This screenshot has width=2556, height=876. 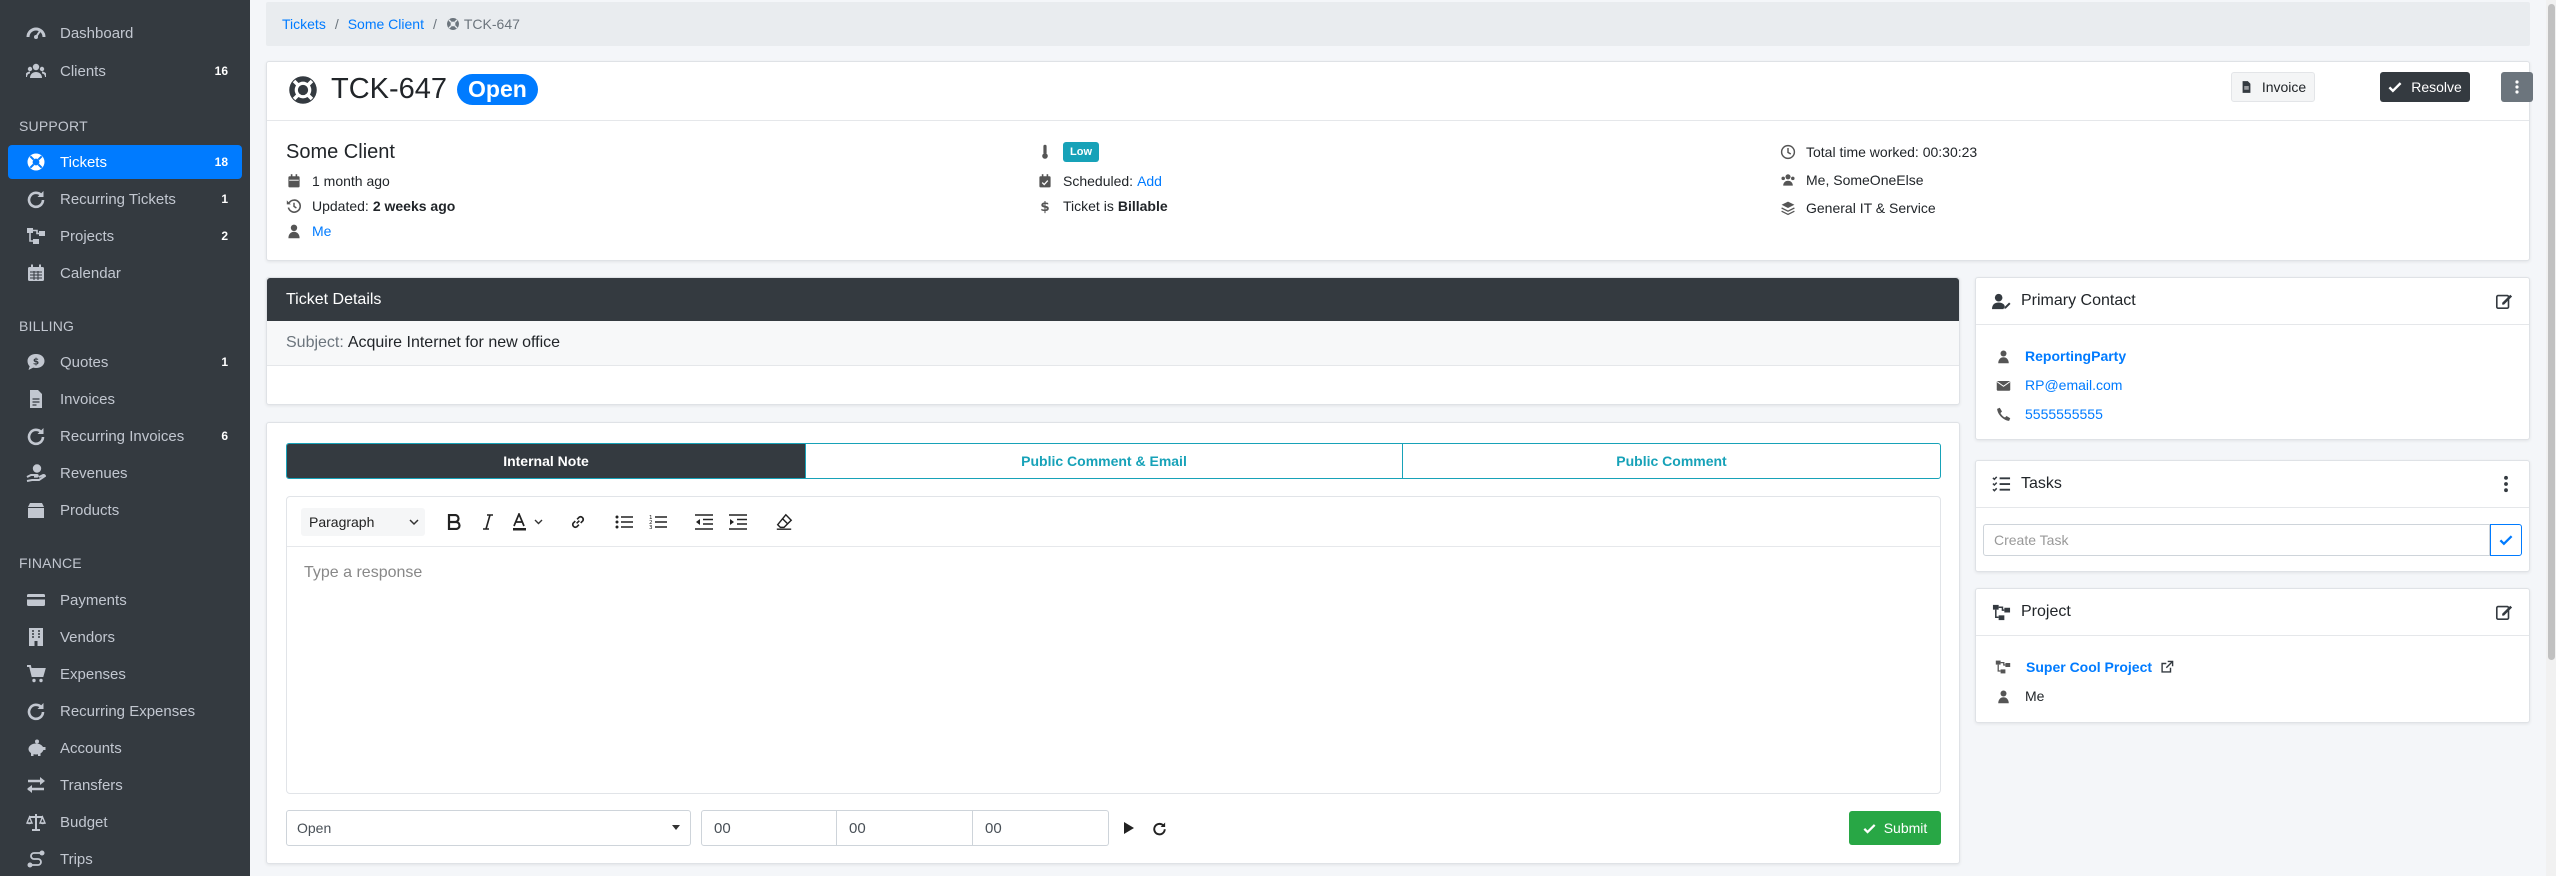 What do you see at coordinates (128, 711) in the screenshot?
I see `sidebar-item-label: Recurring Expenses` at bounding box center [128, 711].